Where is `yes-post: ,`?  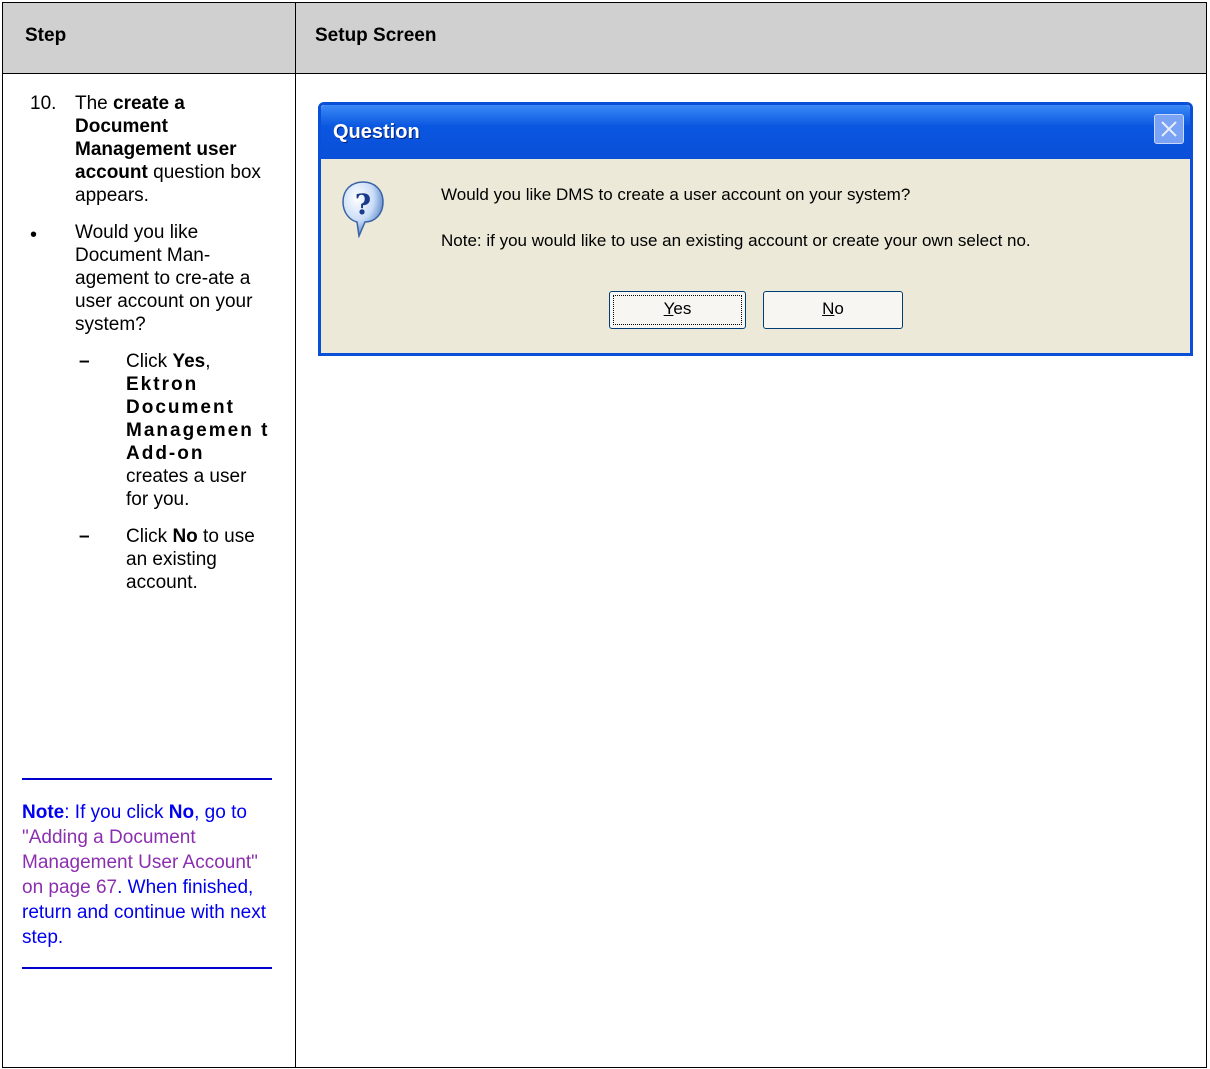
yes-post: , is located at coordinates (208, 361).